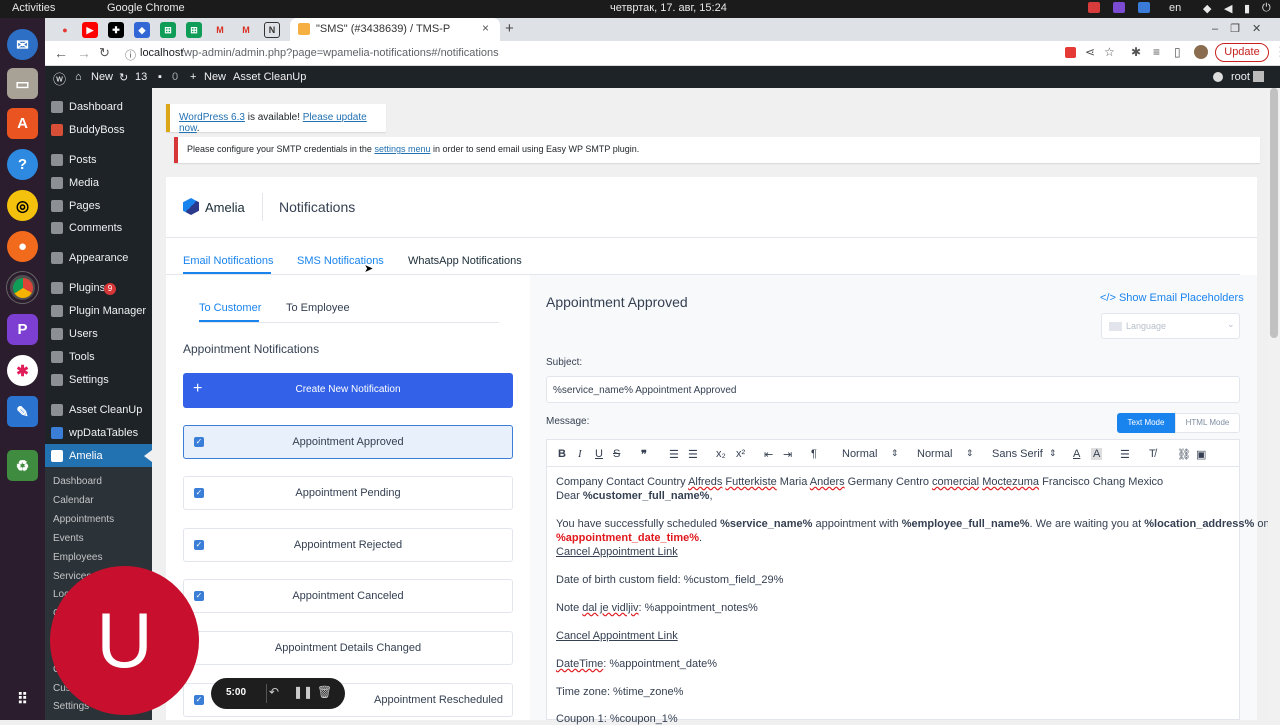 This screenshot has width=1280, height=725. What do you see at coordinates (22, 370) in the screenshot?
I see `slack-icon: ✱` at bounding box center [22, 370].